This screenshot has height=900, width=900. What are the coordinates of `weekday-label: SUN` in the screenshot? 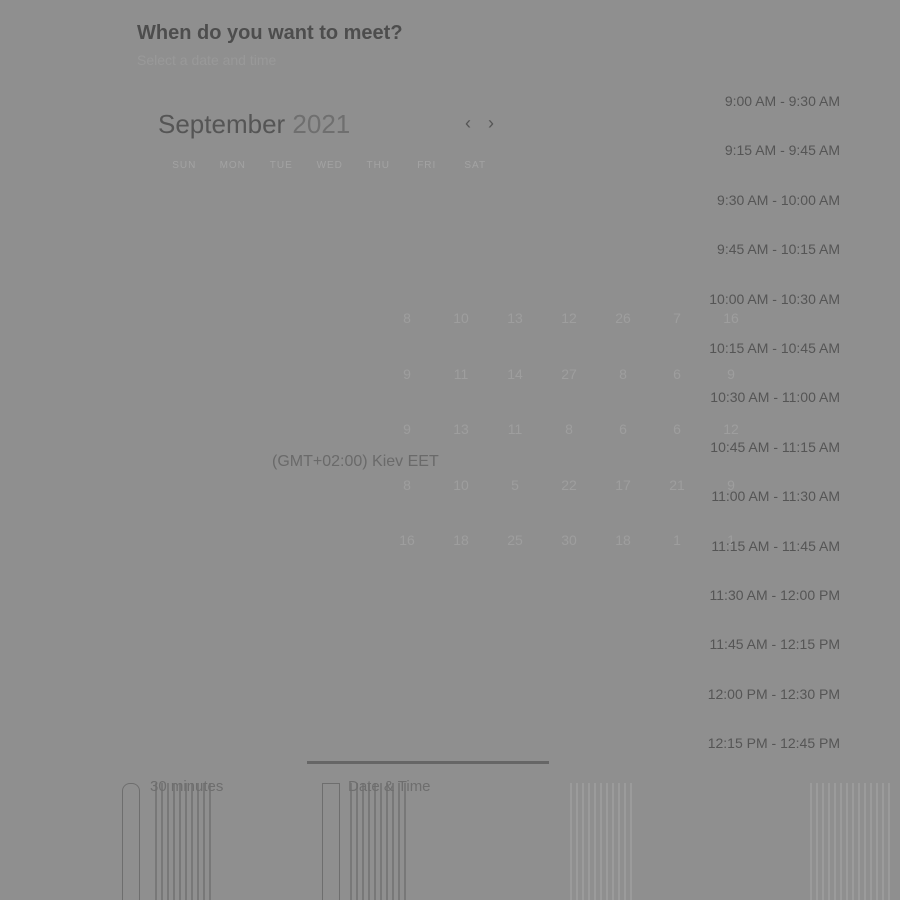 It's located at (184, 165).